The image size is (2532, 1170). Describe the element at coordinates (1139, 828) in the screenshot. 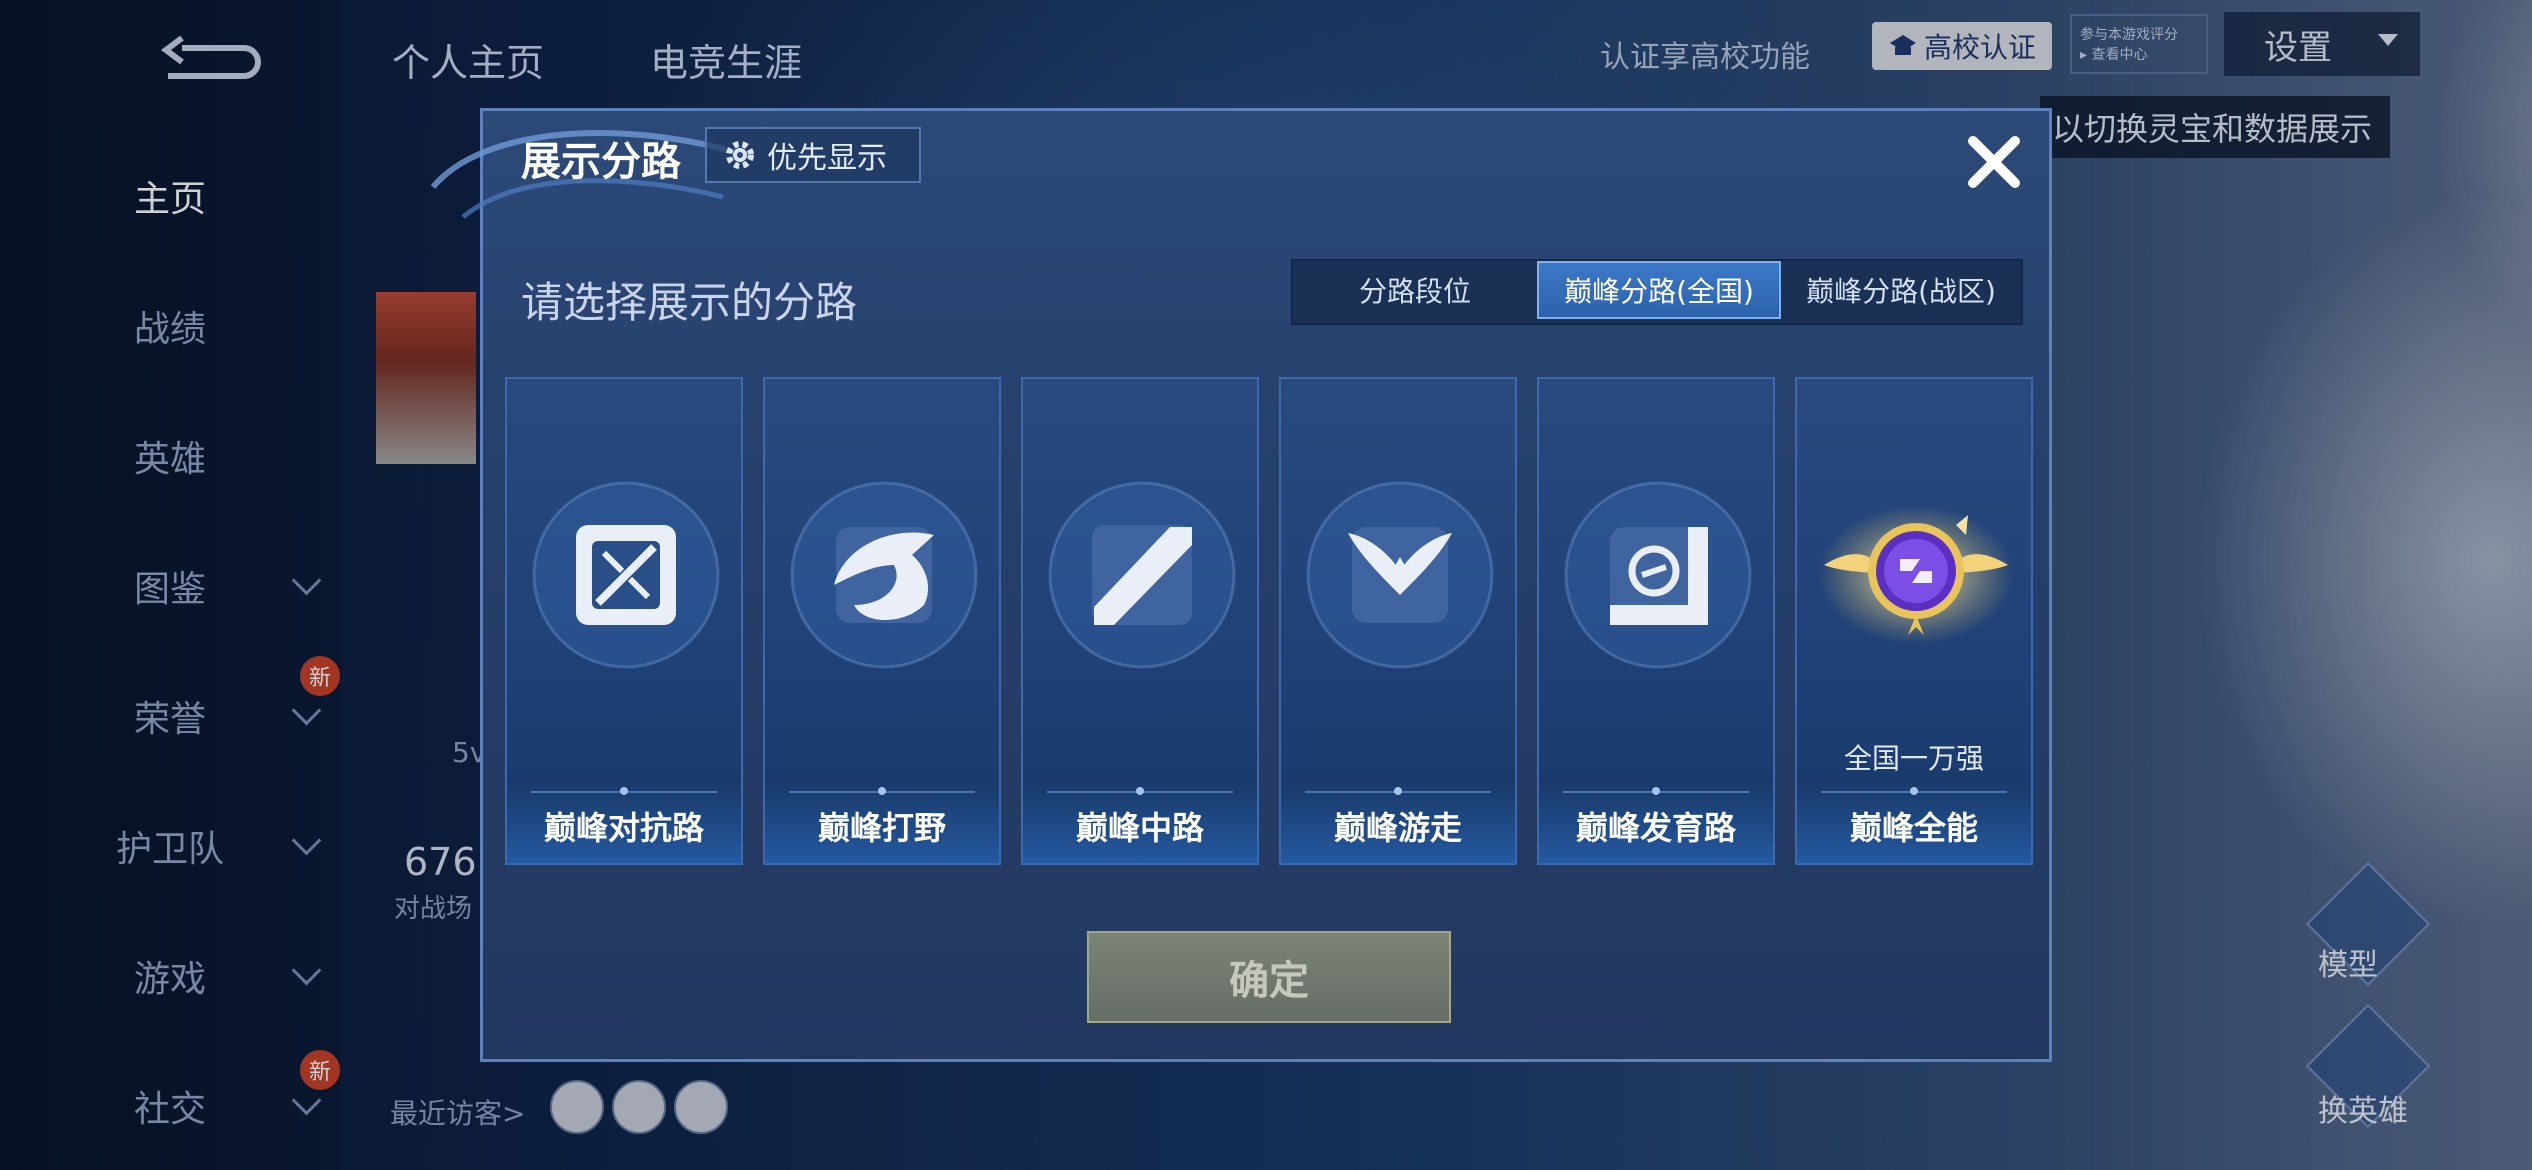

I see `lane-card-label: 巅峰中路` at that location.